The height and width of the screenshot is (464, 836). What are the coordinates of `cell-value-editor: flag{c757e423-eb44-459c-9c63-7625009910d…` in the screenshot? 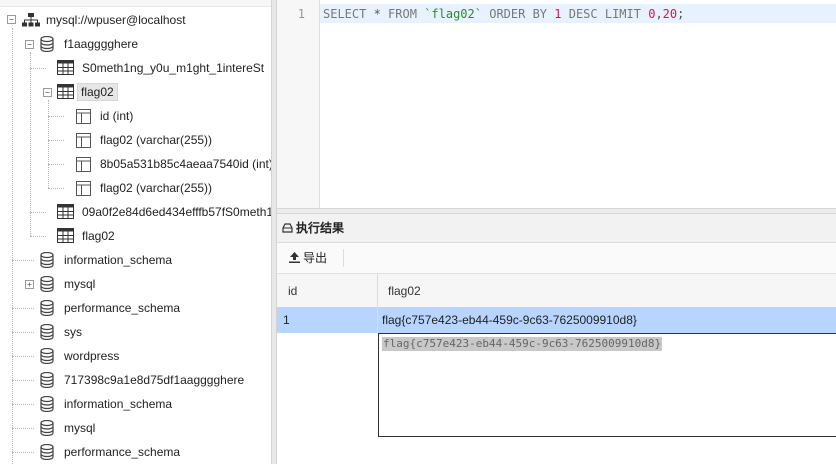 It's located at (607, 385).